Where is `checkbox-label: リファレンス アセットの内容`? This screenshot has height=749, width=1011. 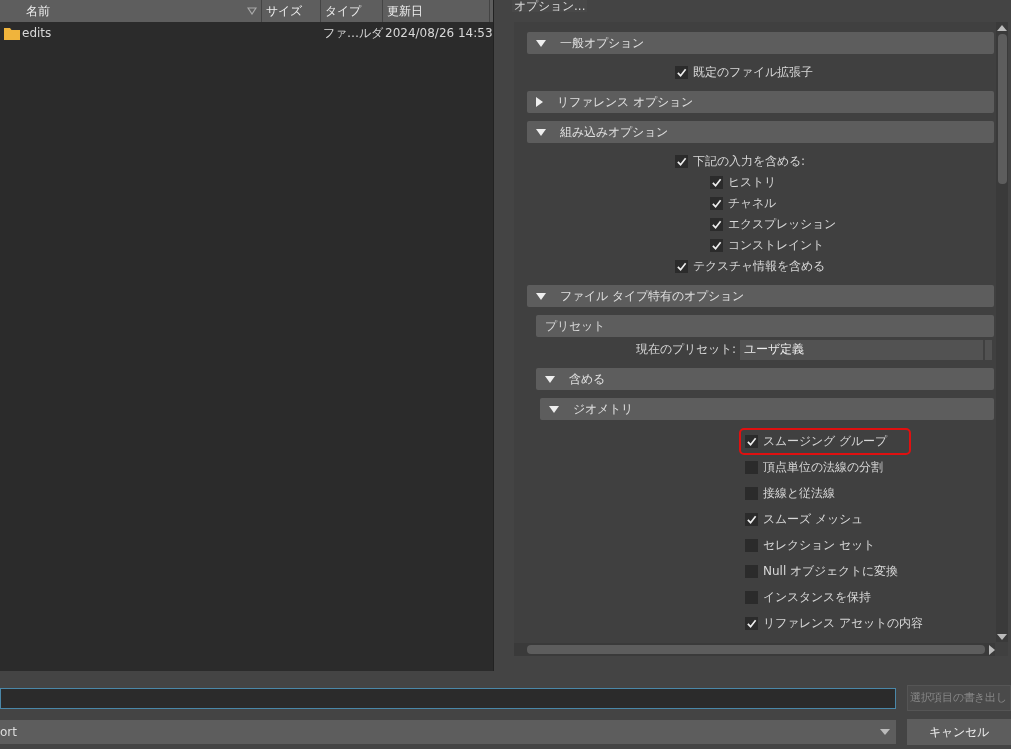 checkbox-label: リファレンス アセットの内容 is located at coordinates (843, 623).